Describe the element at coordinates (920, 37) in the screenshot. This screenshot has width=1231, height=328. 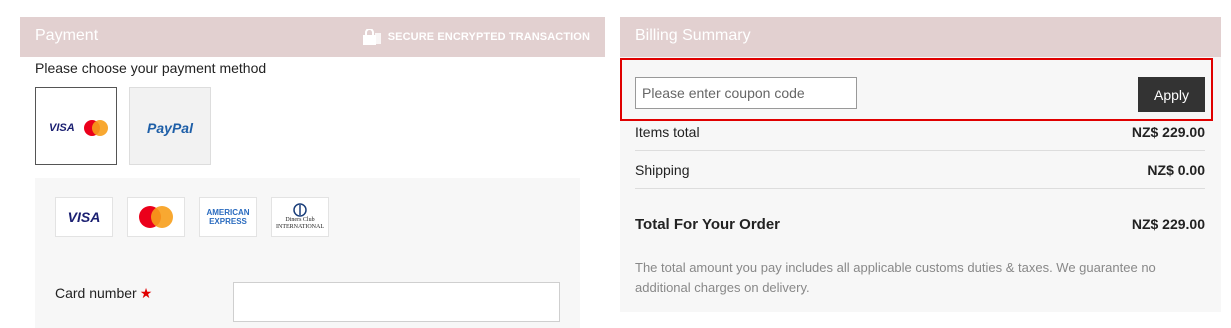
I see `billing-header: Billing Summary` at that location.